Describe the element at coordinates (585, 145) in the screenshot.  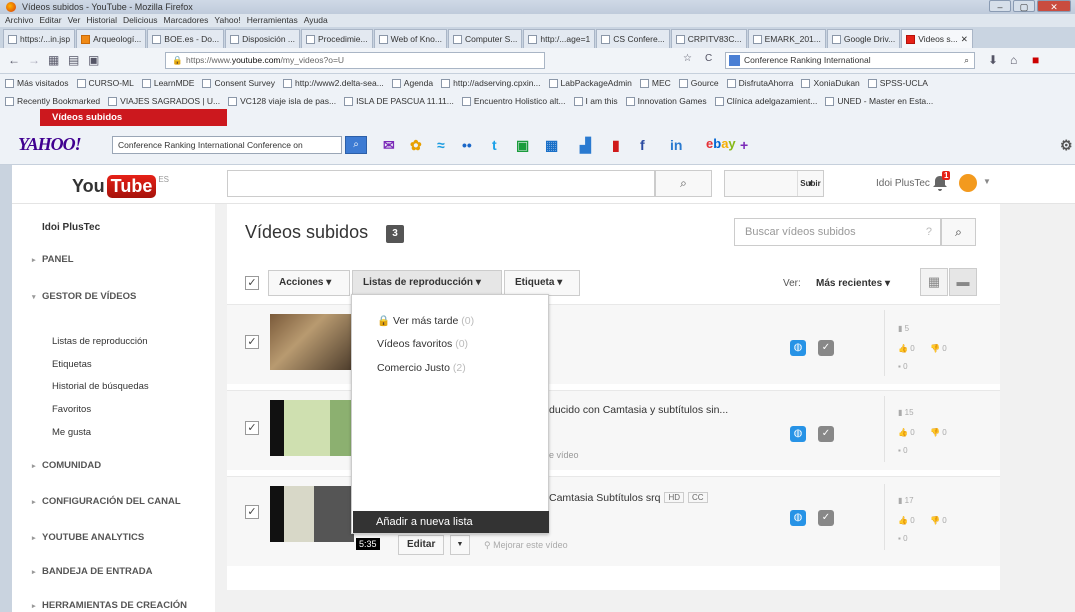
I see `games-icon: ▟` at that location.